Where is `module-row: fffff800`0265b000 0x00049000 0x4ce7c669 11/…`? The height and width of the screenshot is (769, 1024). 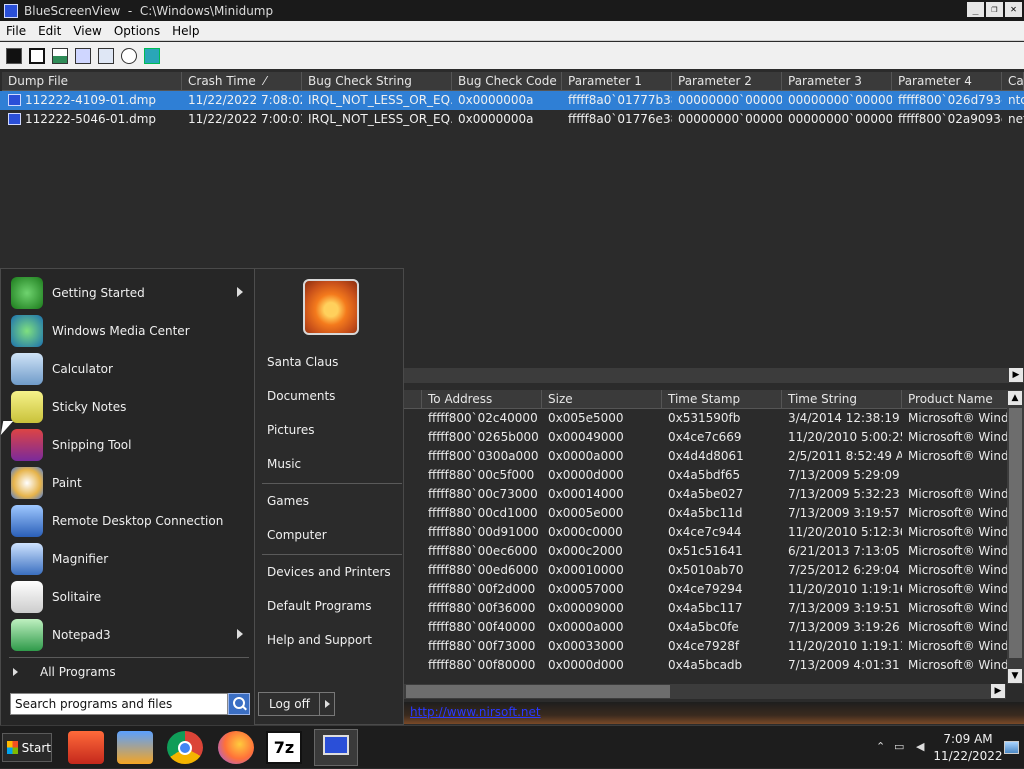 module-row: fffff800`0265b000 0x00049000 0x4ce7c669 11/… is located at coordinates (714, 437).